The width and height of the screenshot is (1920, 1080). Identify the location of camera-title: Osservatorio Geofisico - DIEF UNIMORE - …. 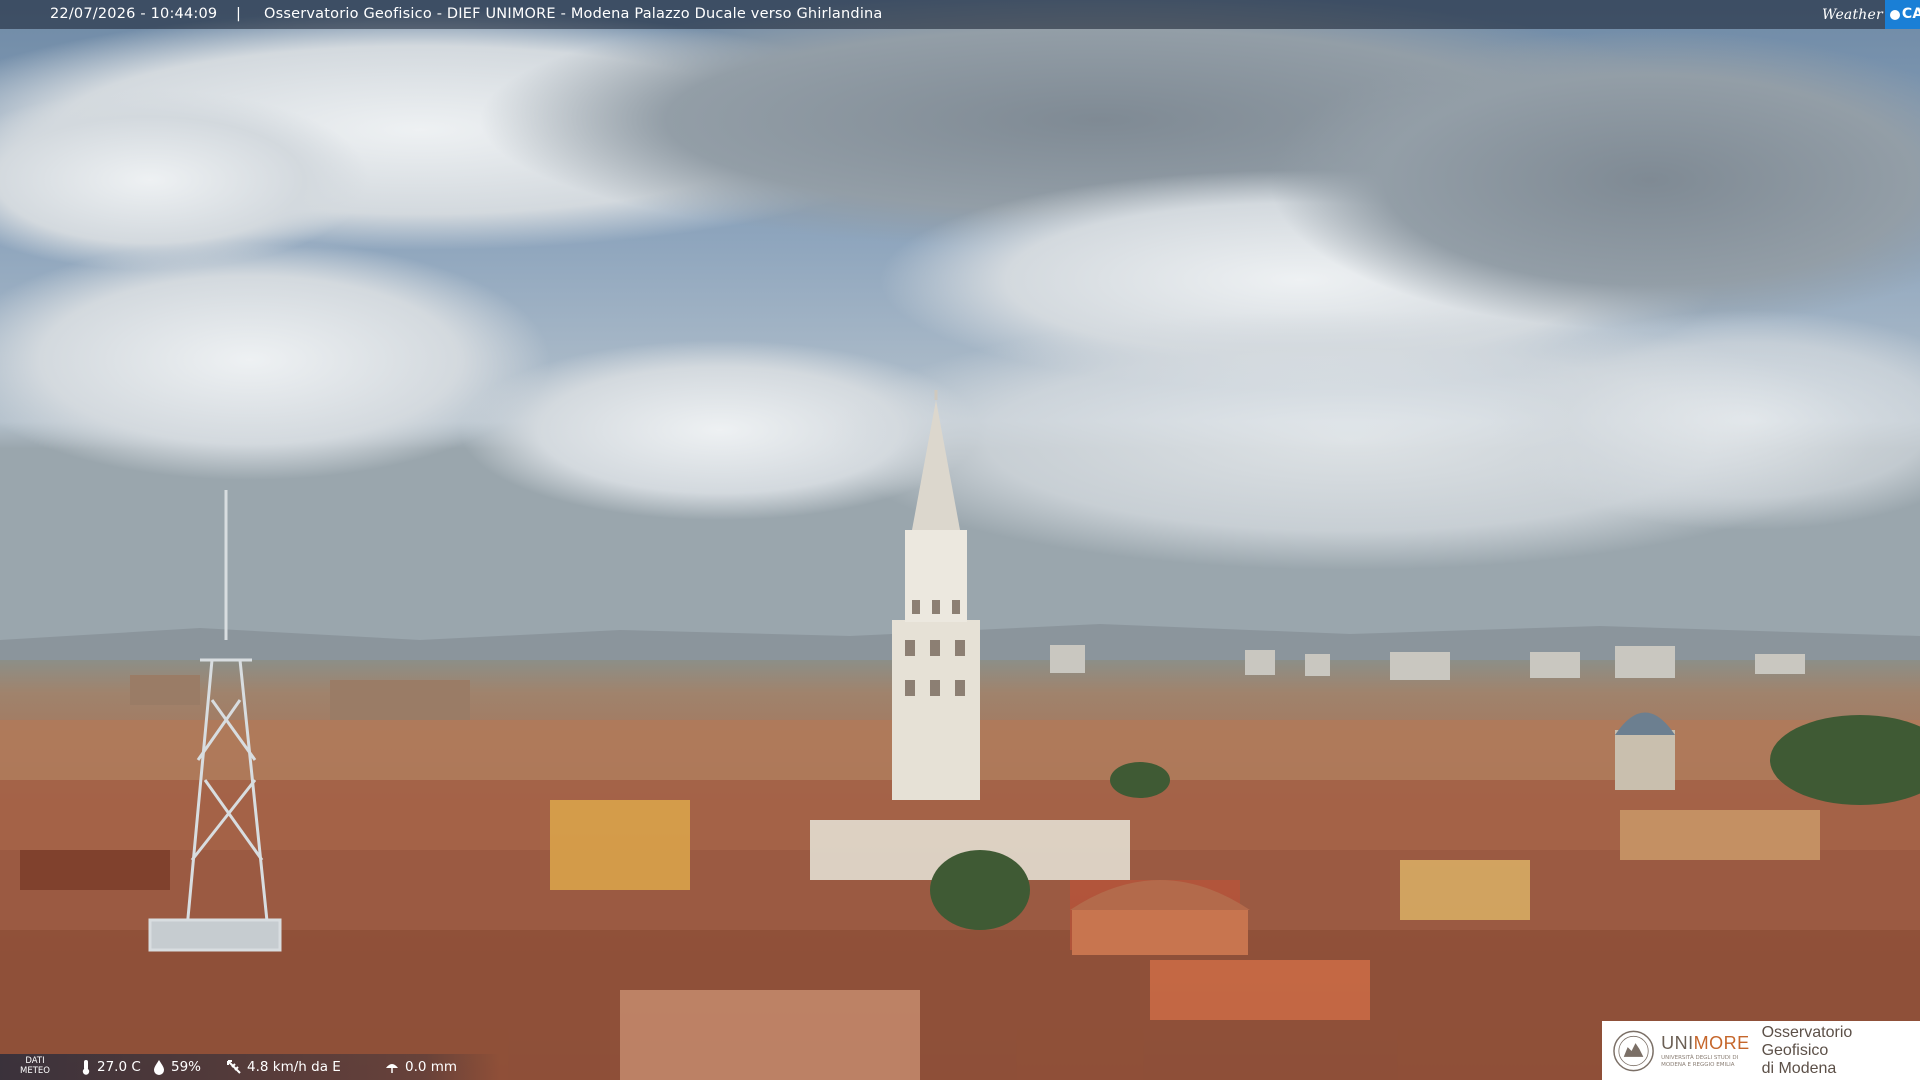
(573, 14).